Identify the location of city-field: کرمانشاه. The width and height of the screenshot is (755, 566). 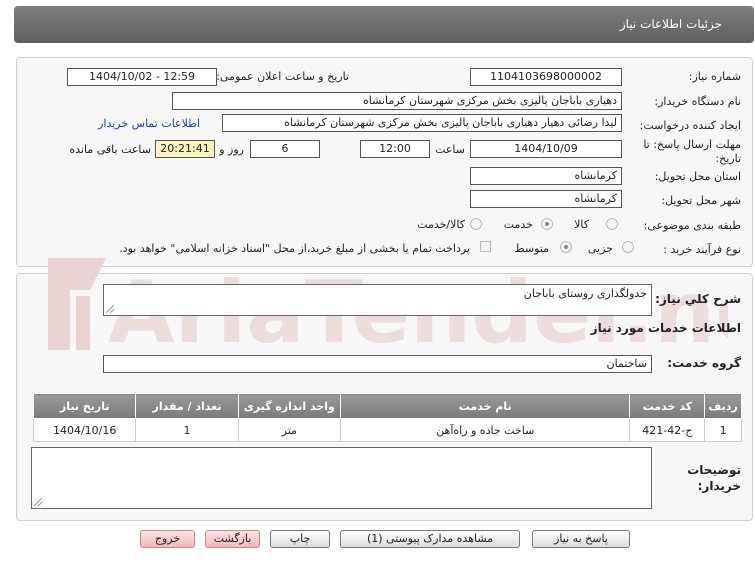
(546, 199).